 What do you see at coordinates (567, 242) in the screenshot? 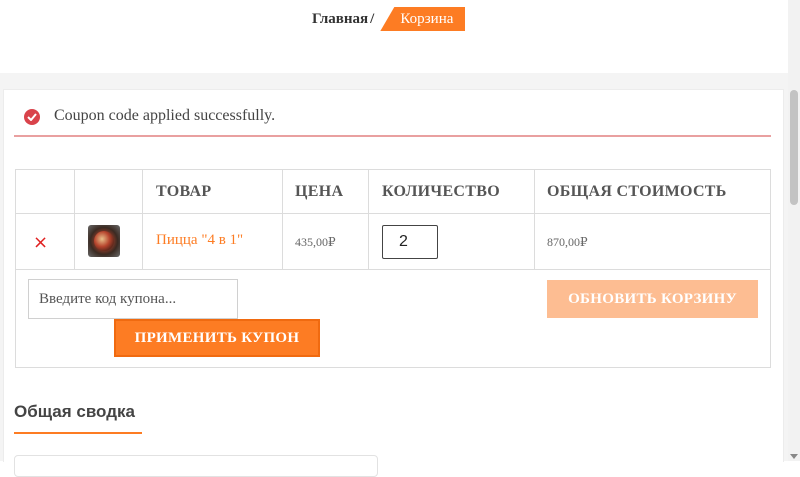
I see `product-subtotal: 870,00₽` at bounding box center [567, 242].